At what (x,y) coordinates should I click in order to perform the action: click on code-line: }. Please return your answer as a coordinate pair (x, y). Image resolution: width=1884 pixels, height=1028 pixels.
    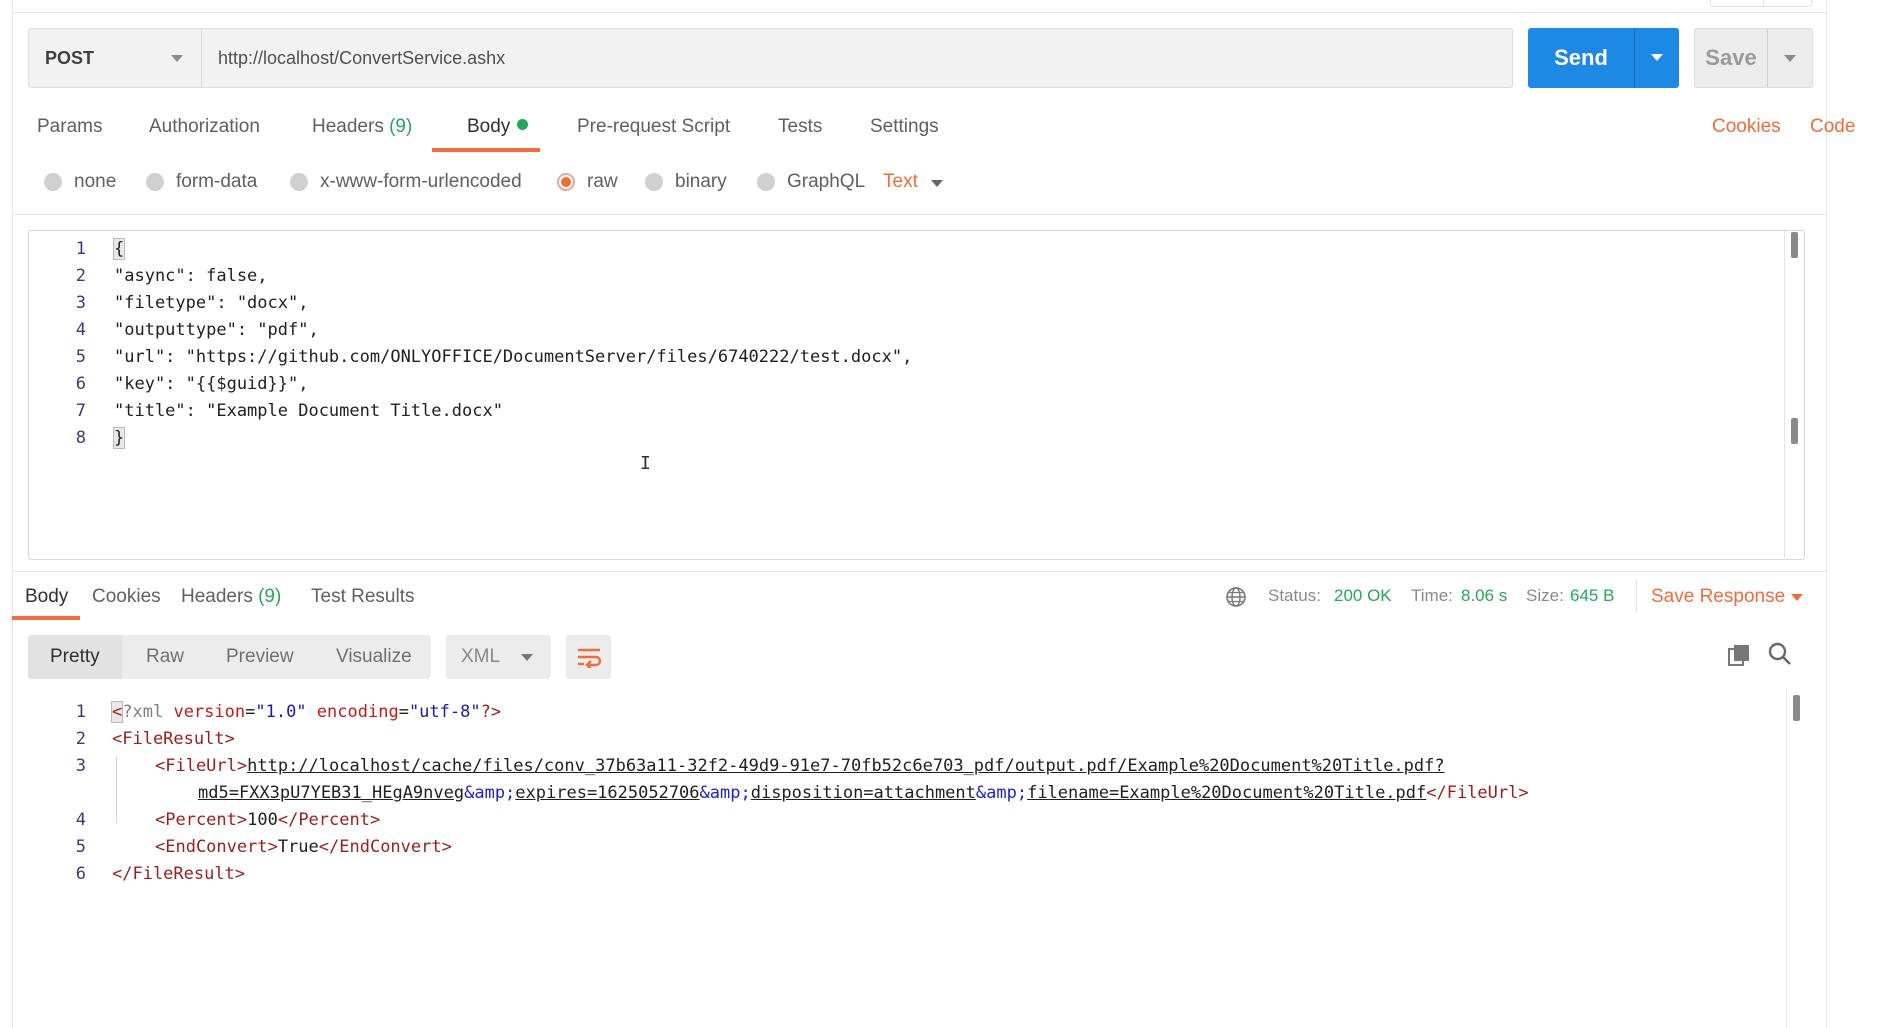
    Looking at the image, I should click on (119, 438).